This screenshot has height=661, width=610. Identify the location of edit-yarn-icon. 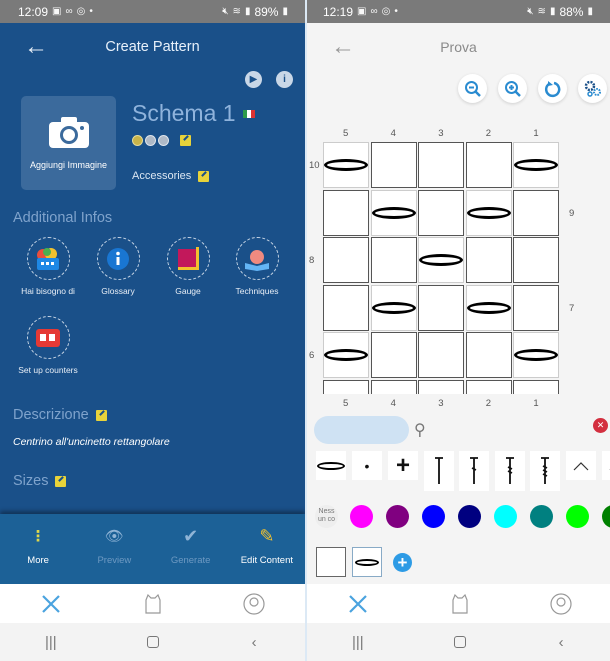
(185, 140).